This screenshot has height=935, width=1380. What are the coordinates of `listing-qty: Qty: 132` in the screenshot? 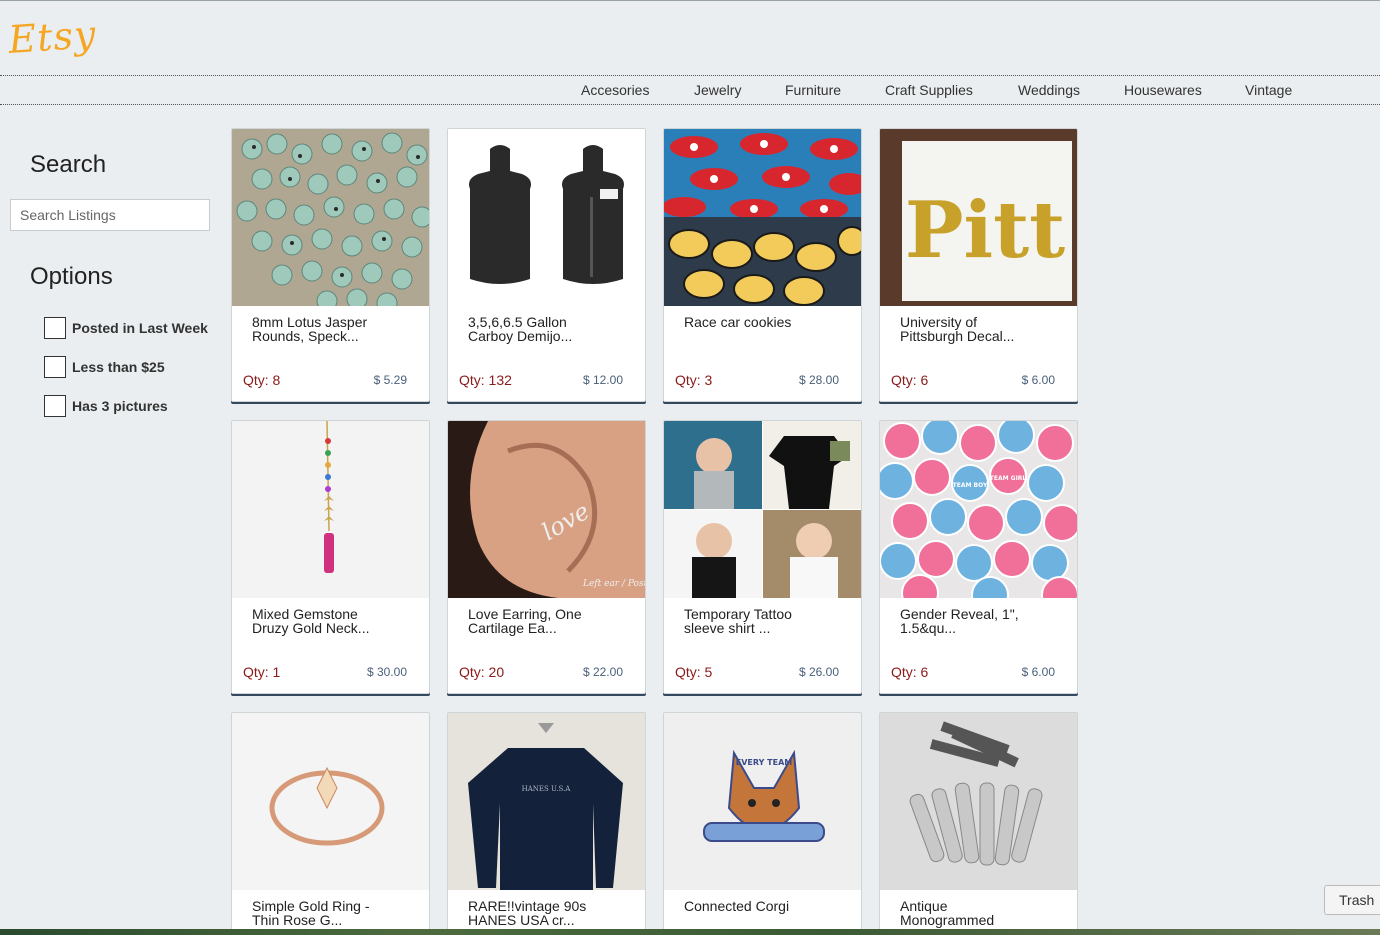 It's located at (485, 380).